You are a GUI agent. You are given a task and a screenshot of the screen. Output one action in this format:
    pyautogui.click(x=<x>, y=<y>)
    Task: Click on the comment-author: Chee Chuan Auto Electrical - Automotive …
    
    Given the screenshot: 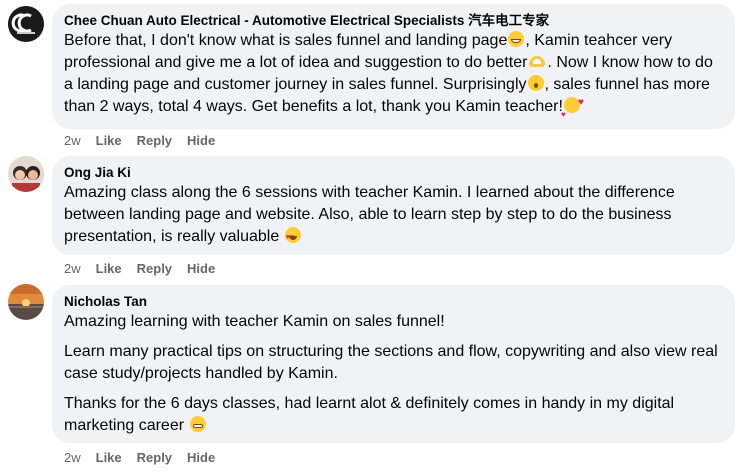 What is the action you would take?
    pyautogui.click(x=393, y=21)
    